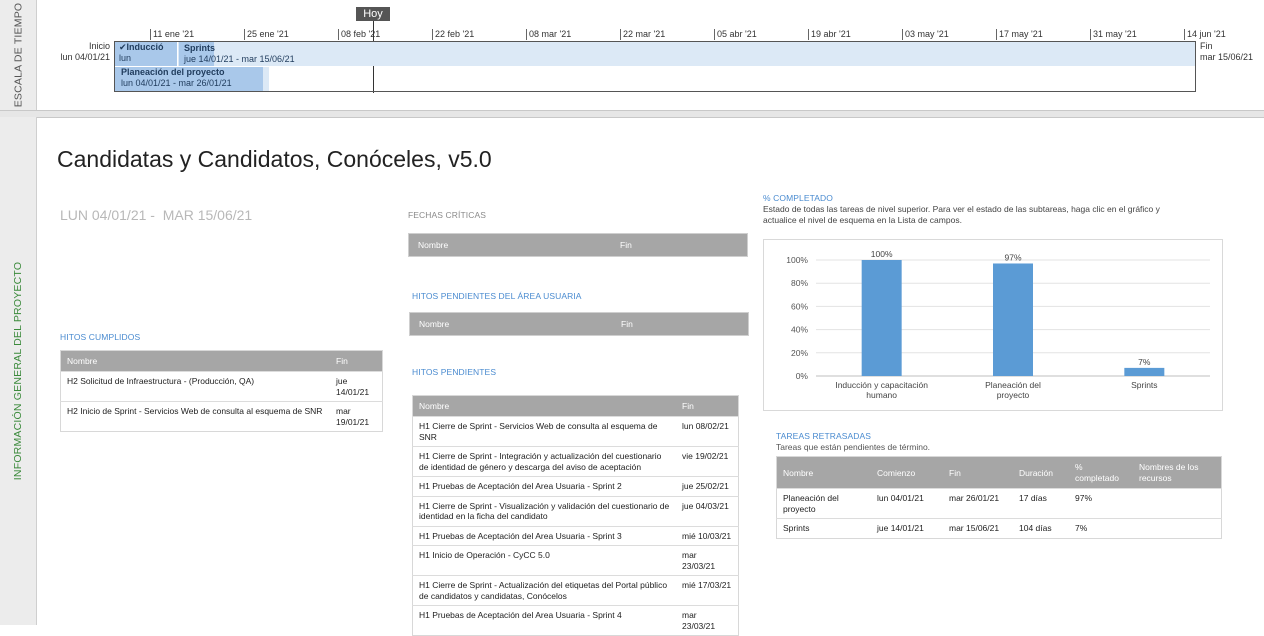 Image resolution: width=1264 pixels, height=636 pixels. I want to click on bar-name: ✔Inducció, so click(141, 47).